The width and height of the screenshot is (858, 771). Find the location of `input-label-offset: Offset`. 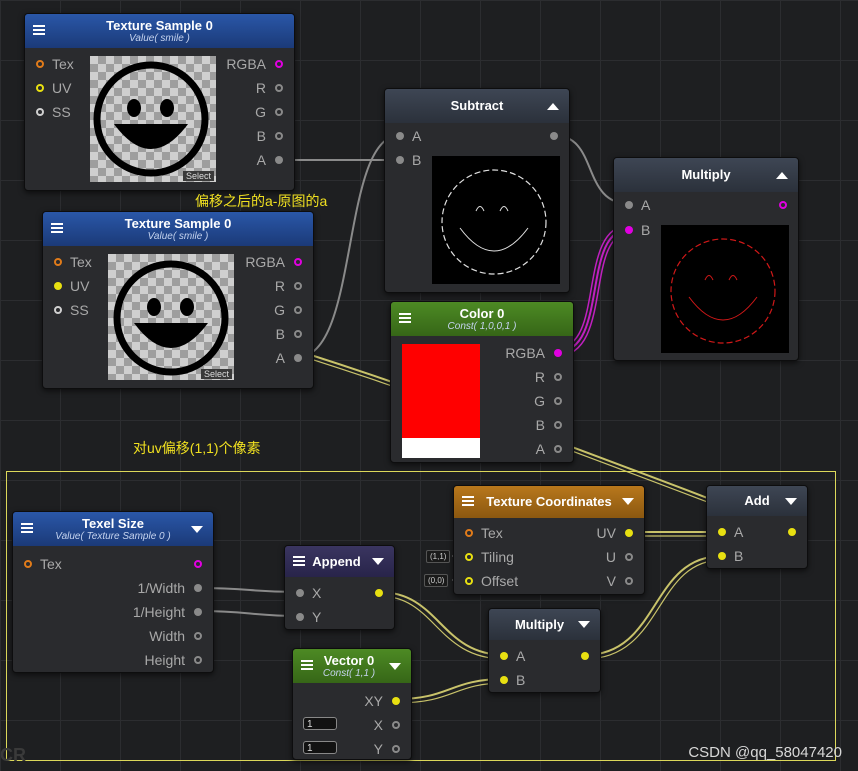

input-label-offset: Offset is located at coordinates (500, 581).